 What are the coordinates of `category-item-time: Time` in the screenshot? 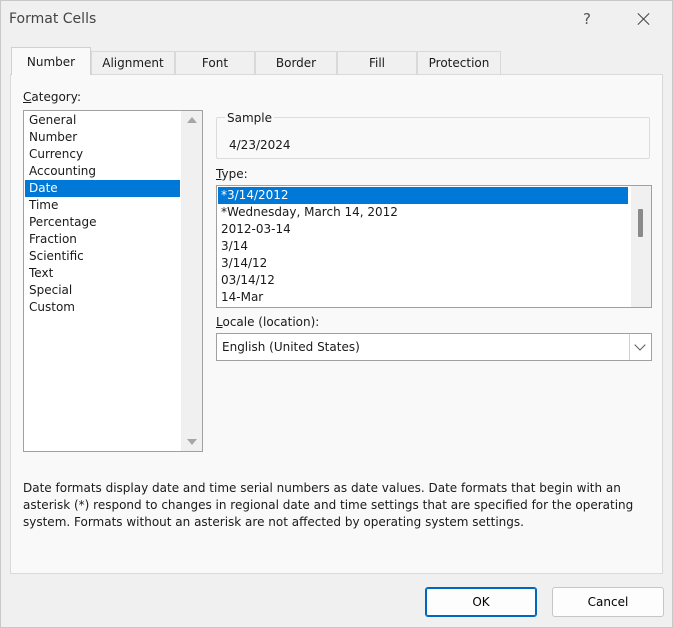 It's located at (102, 205).